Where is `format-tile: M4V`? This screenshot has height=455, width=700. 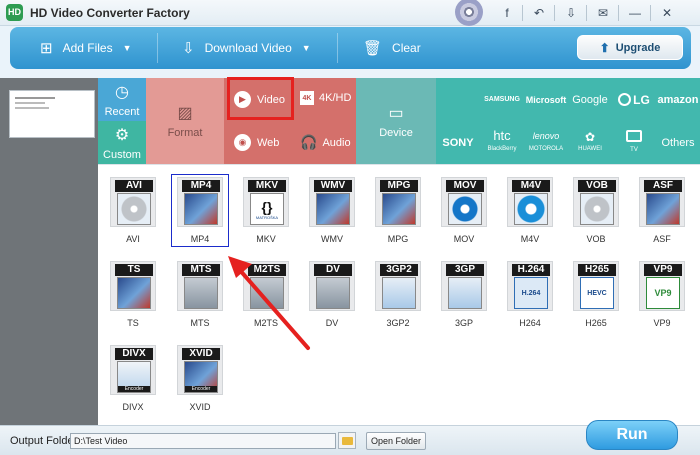 format-tile: M4V is located at coordinates (530, 202).